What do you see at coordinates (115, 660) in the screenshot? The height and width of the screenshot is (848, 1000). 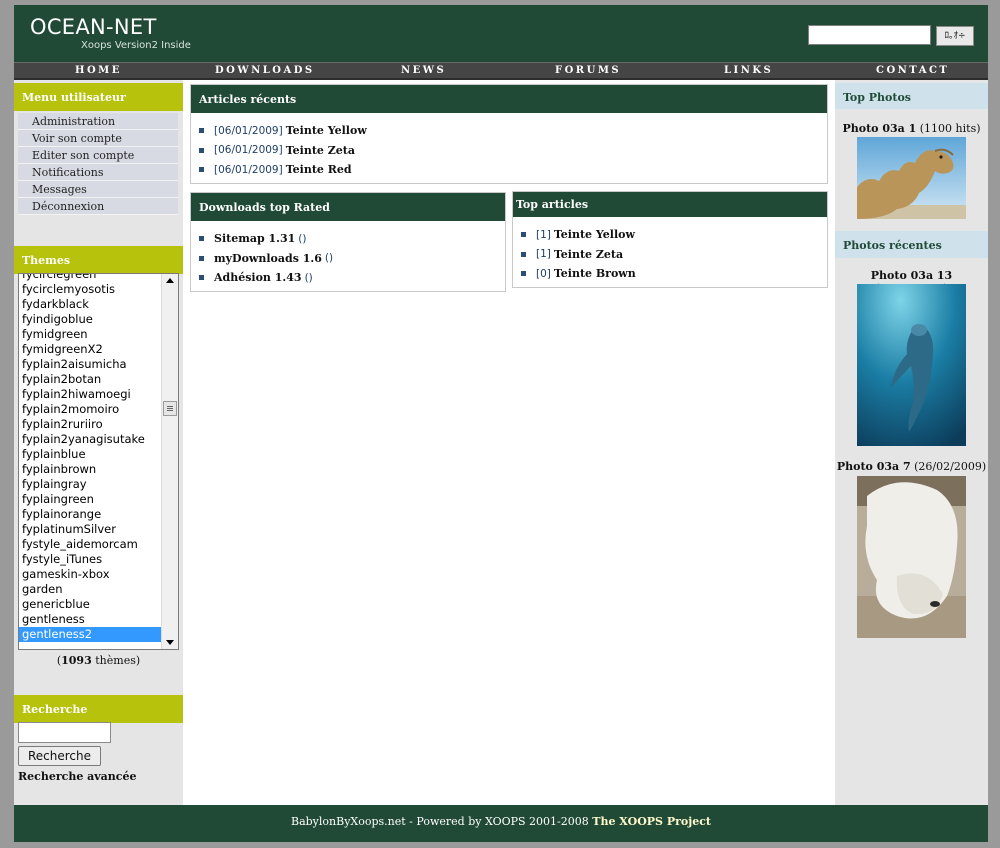 I see `themes-count-label: thèmes` at bounding box center [115, 660].